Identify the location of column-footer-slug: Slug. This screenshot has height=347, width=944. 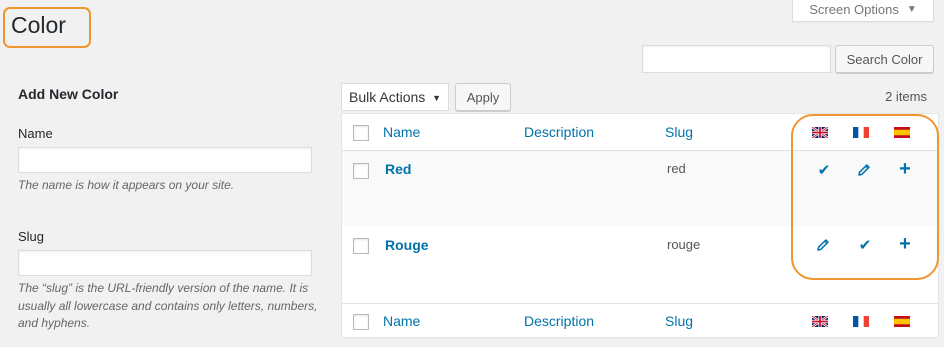
(679, 321).